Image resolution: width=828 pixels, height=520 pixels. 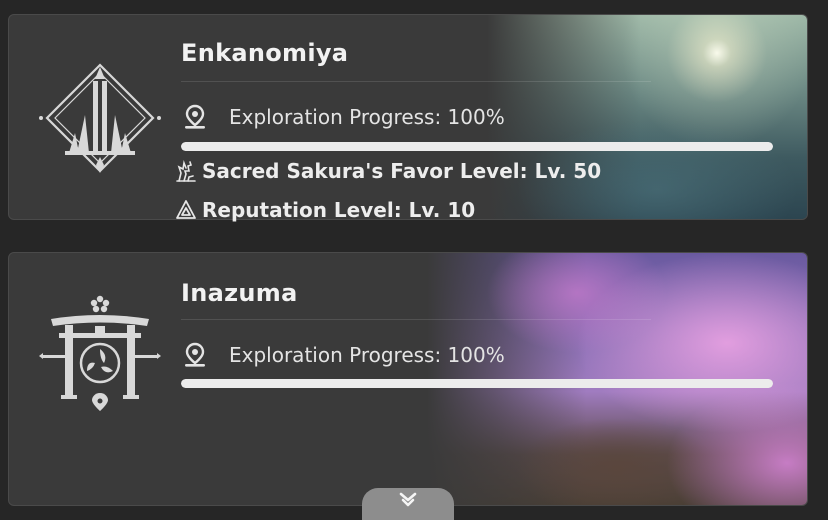 I want to click on reputation-level-row: Reputation Level: Lv. 10, so click(x=324, y=210).